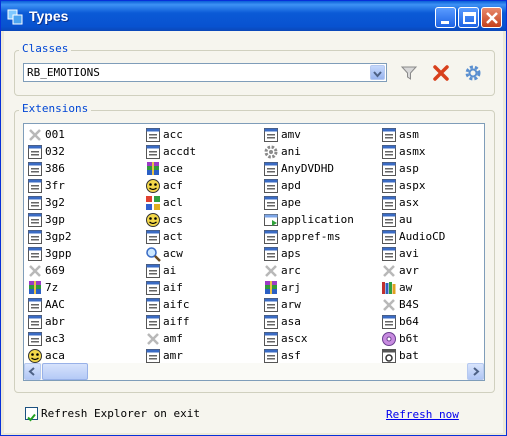 The height and width of the screenshot is (436, 507). What do you see at coordinates (203, 304) in the screenshot?
I see `list-item: aifc` at bounding box center [203, 304].